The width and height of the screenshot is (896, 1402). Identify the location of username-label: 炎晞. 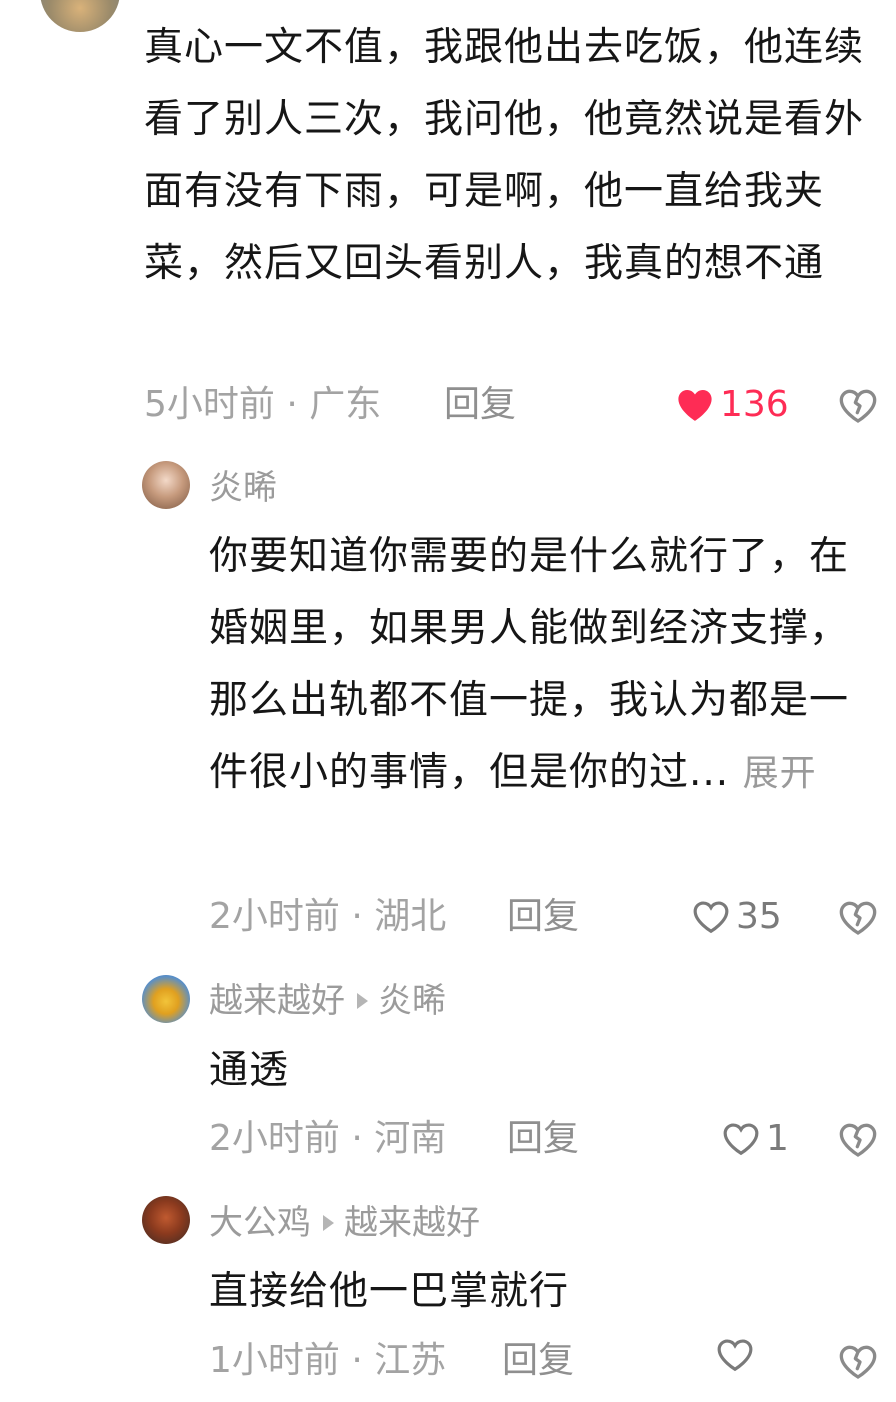
(243, 488).